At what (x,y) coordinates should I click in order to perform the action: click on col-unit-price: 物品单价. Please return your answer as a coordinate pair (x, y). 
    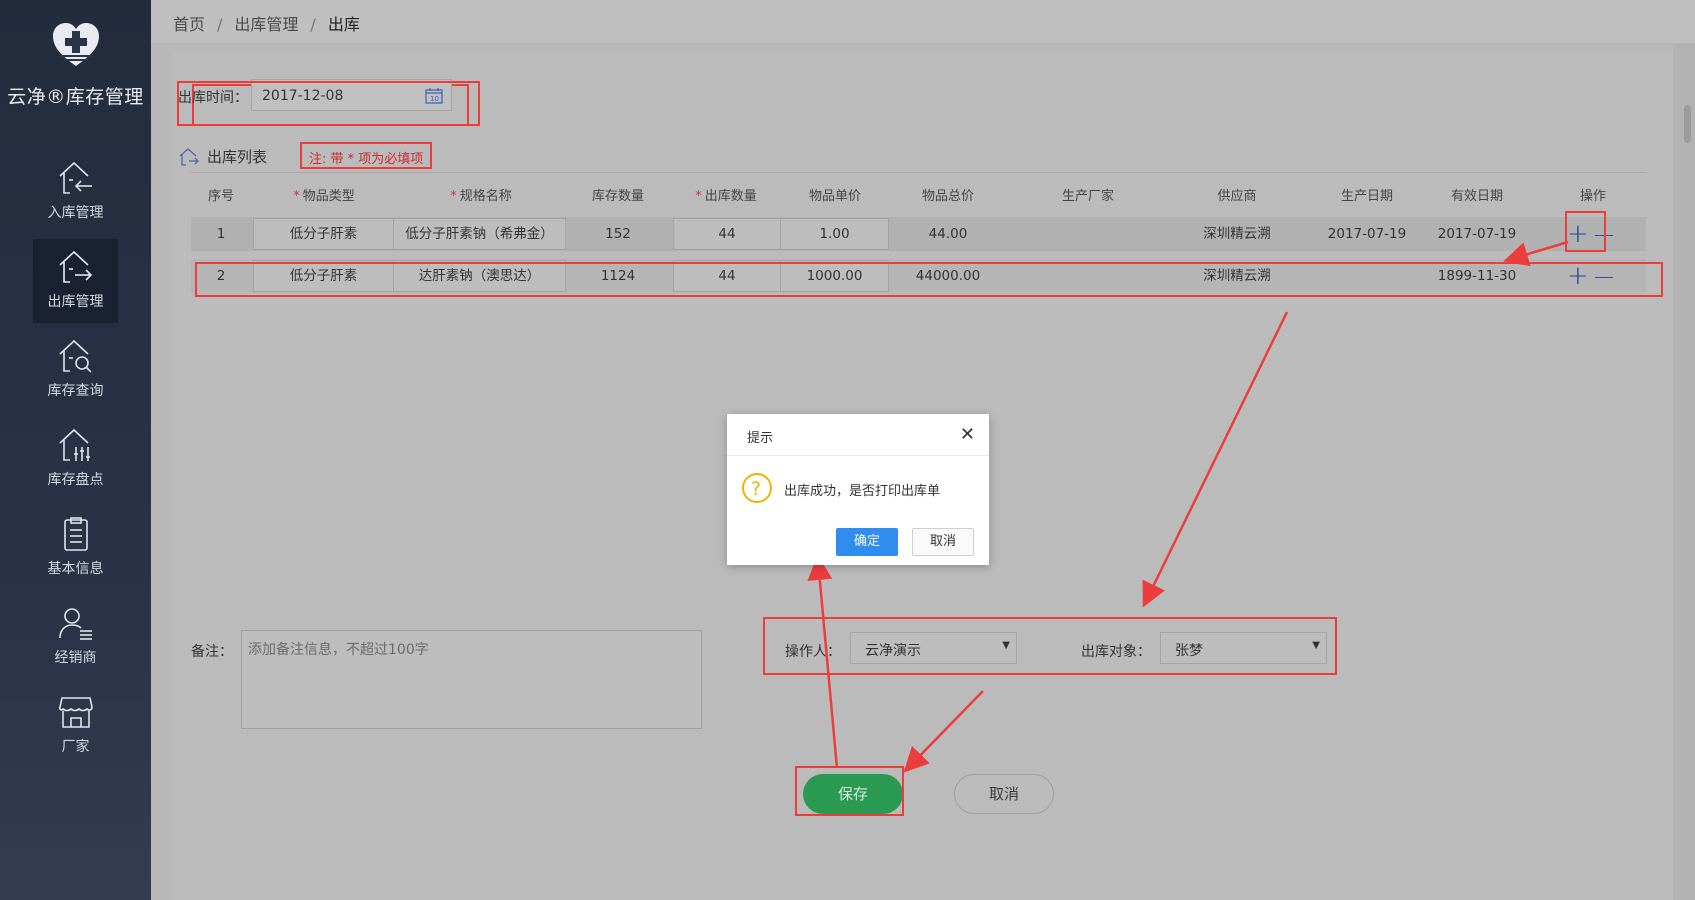
    Looking at the image, I should click on (835, 196).